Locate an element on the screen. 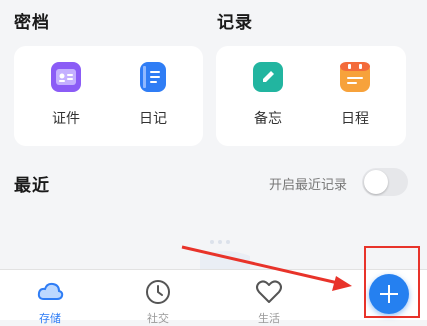 Image resolution: width=427 pixels, height=326 pixels. clock-icon is located at coordinates (158, 292).